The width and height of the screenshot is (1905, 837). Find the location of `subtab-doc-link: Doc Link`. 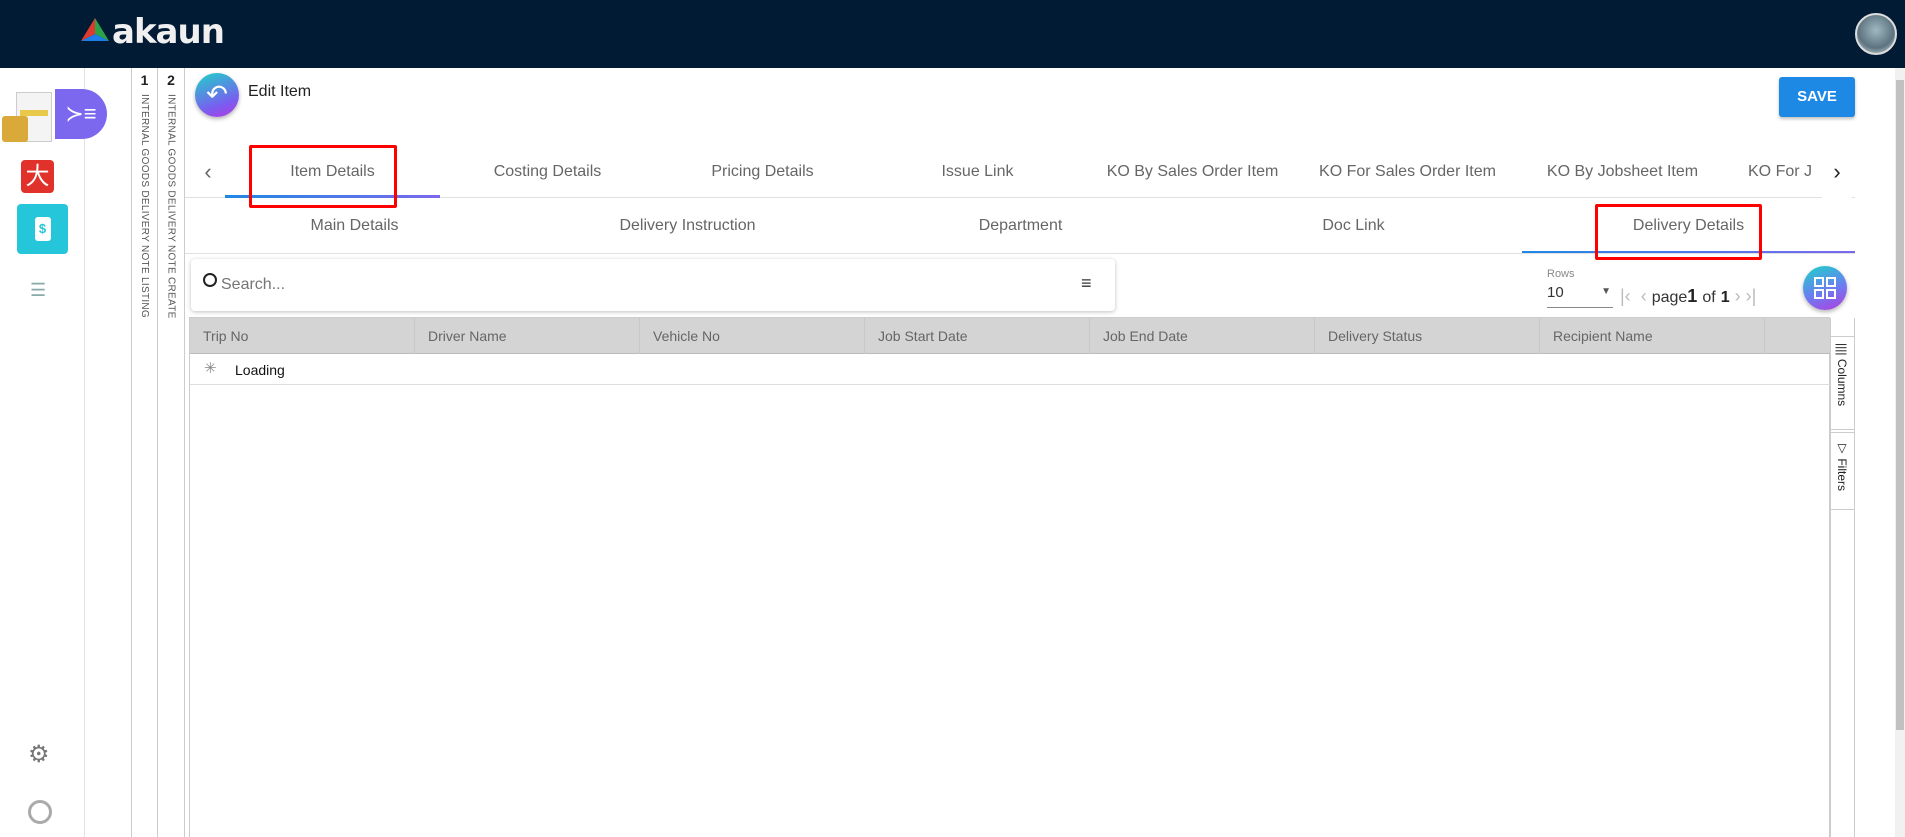

subtab-doc-link: Doc Link is located at coordinates (1353, 225).